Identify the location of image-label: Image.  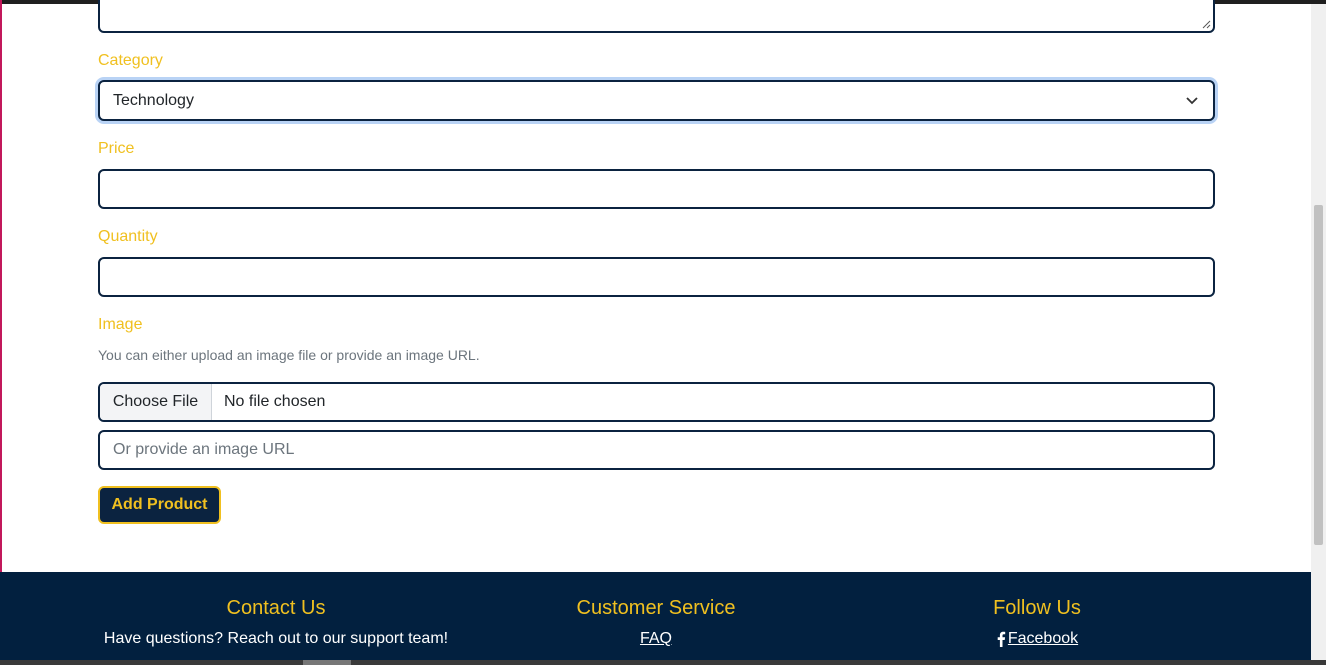
(120, 324).